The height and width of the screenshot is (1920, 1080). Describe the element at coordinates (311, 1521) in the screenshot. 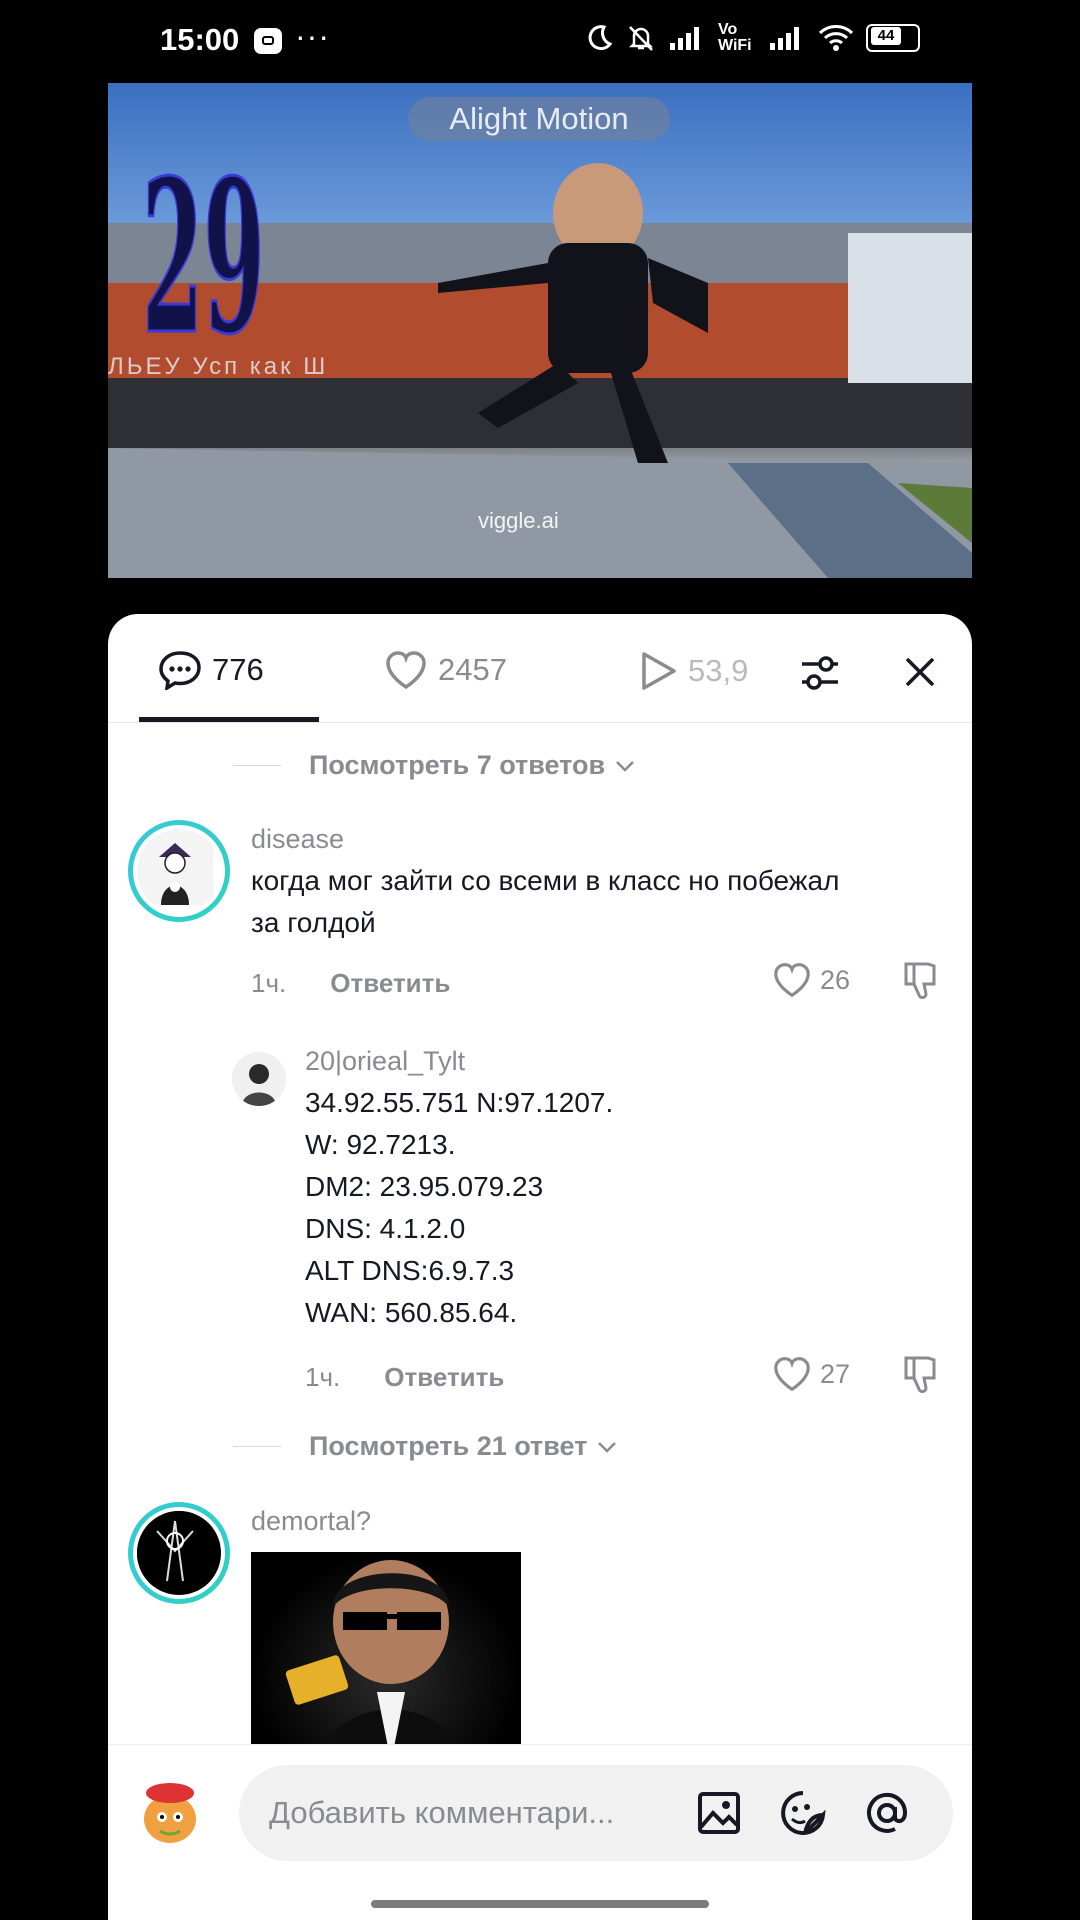

I see `comment-username: demortal?` at that location.